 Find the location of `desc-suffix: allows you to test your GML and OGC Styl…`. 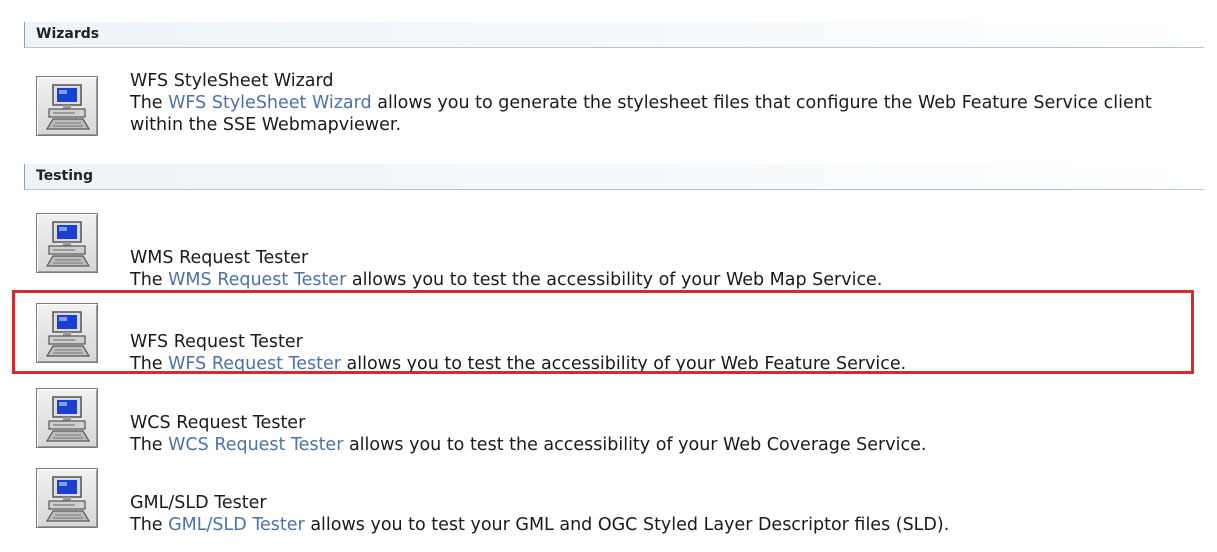

desc-suffix: allows you to test your GML and OGC Styl… is located at coordinates (627, 525).